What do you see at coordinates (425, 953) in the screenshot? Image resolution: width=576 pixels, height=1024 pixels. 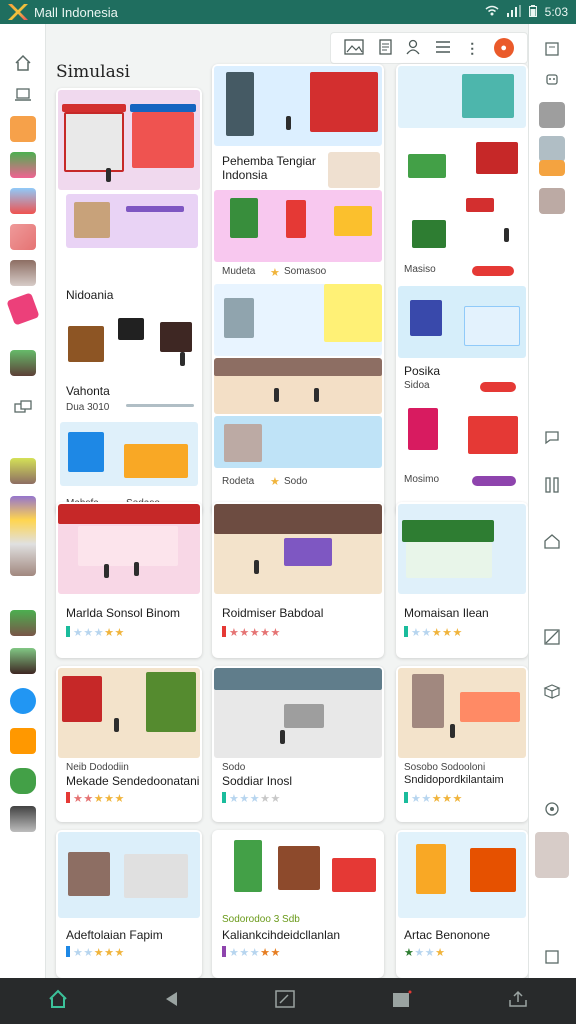 I see `rating: ★★★★` at bounding box center [425, 953].